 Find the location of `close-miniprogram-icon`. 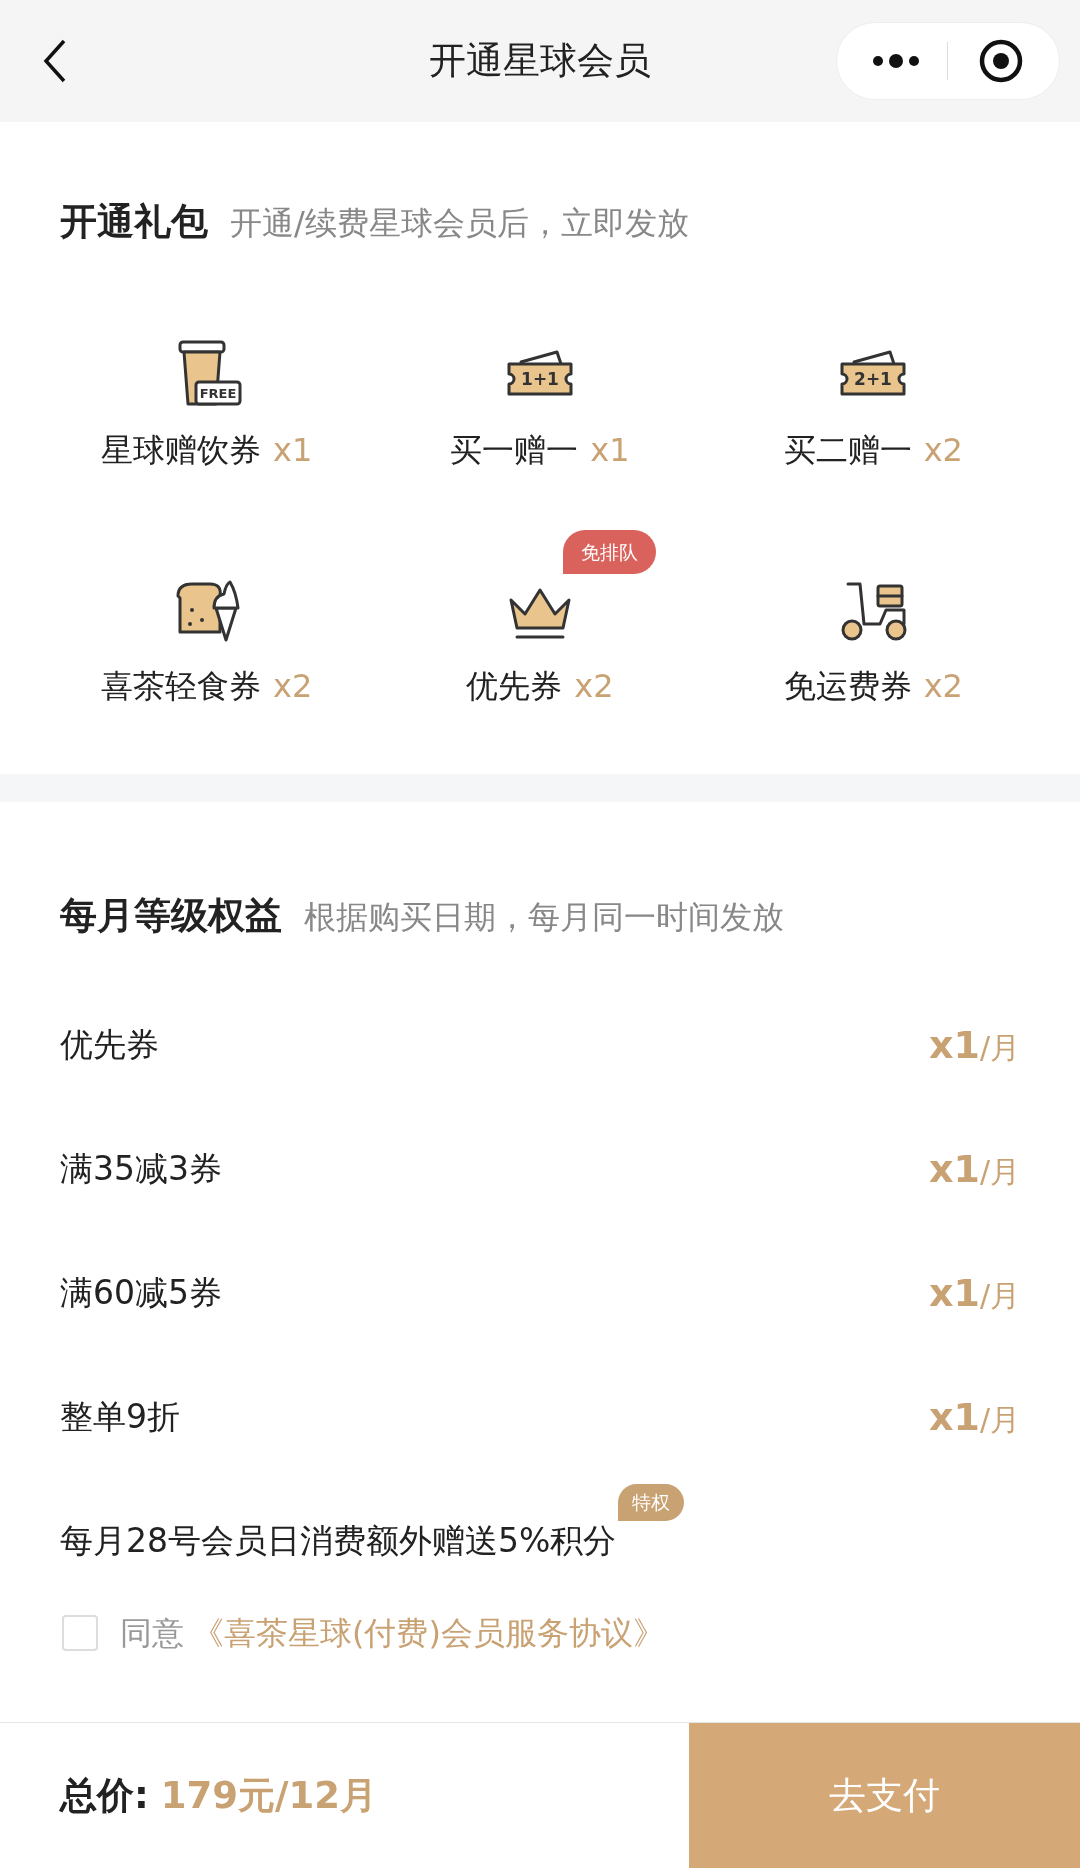

close-miniprogram-icon is located at coordinates (1001, 61).